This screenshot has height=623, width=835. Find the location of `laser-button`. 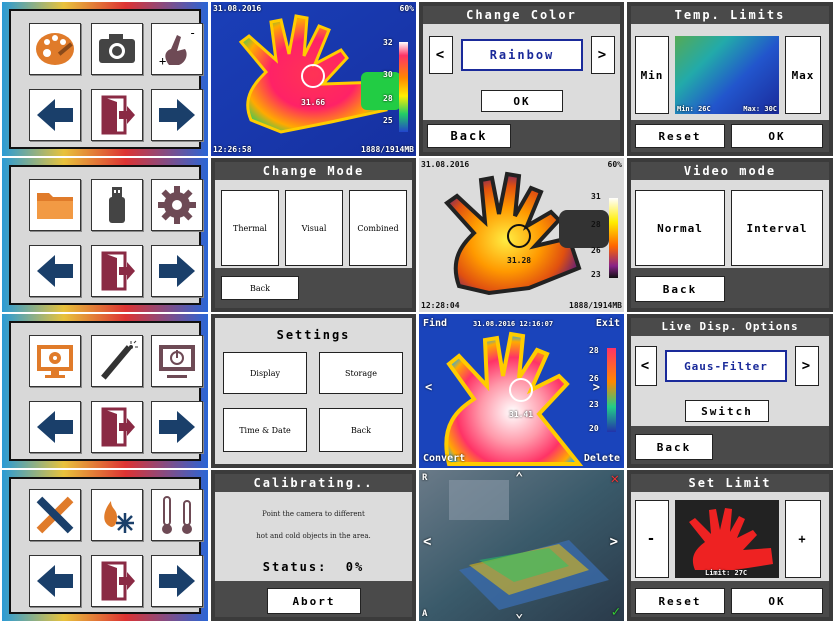

laser-button is located at coordinates (117, 361).